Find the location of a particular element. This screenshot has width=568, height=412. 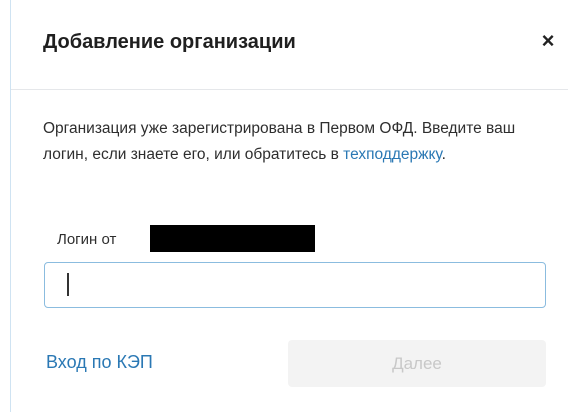

redacted-block is located at coordinates (232, 238).